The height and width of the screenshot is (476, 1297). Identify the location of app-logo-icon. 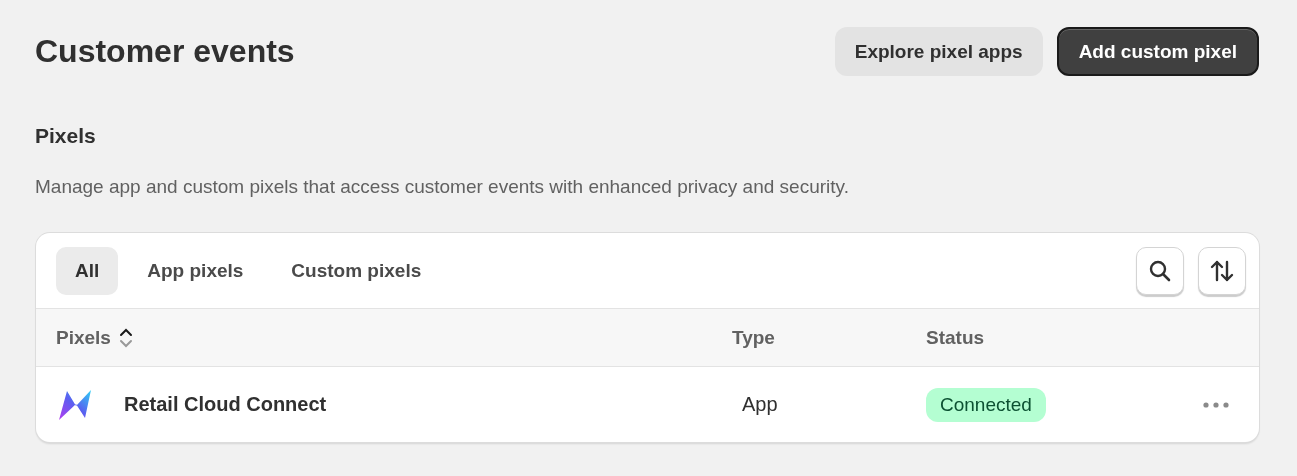
(76, 404).